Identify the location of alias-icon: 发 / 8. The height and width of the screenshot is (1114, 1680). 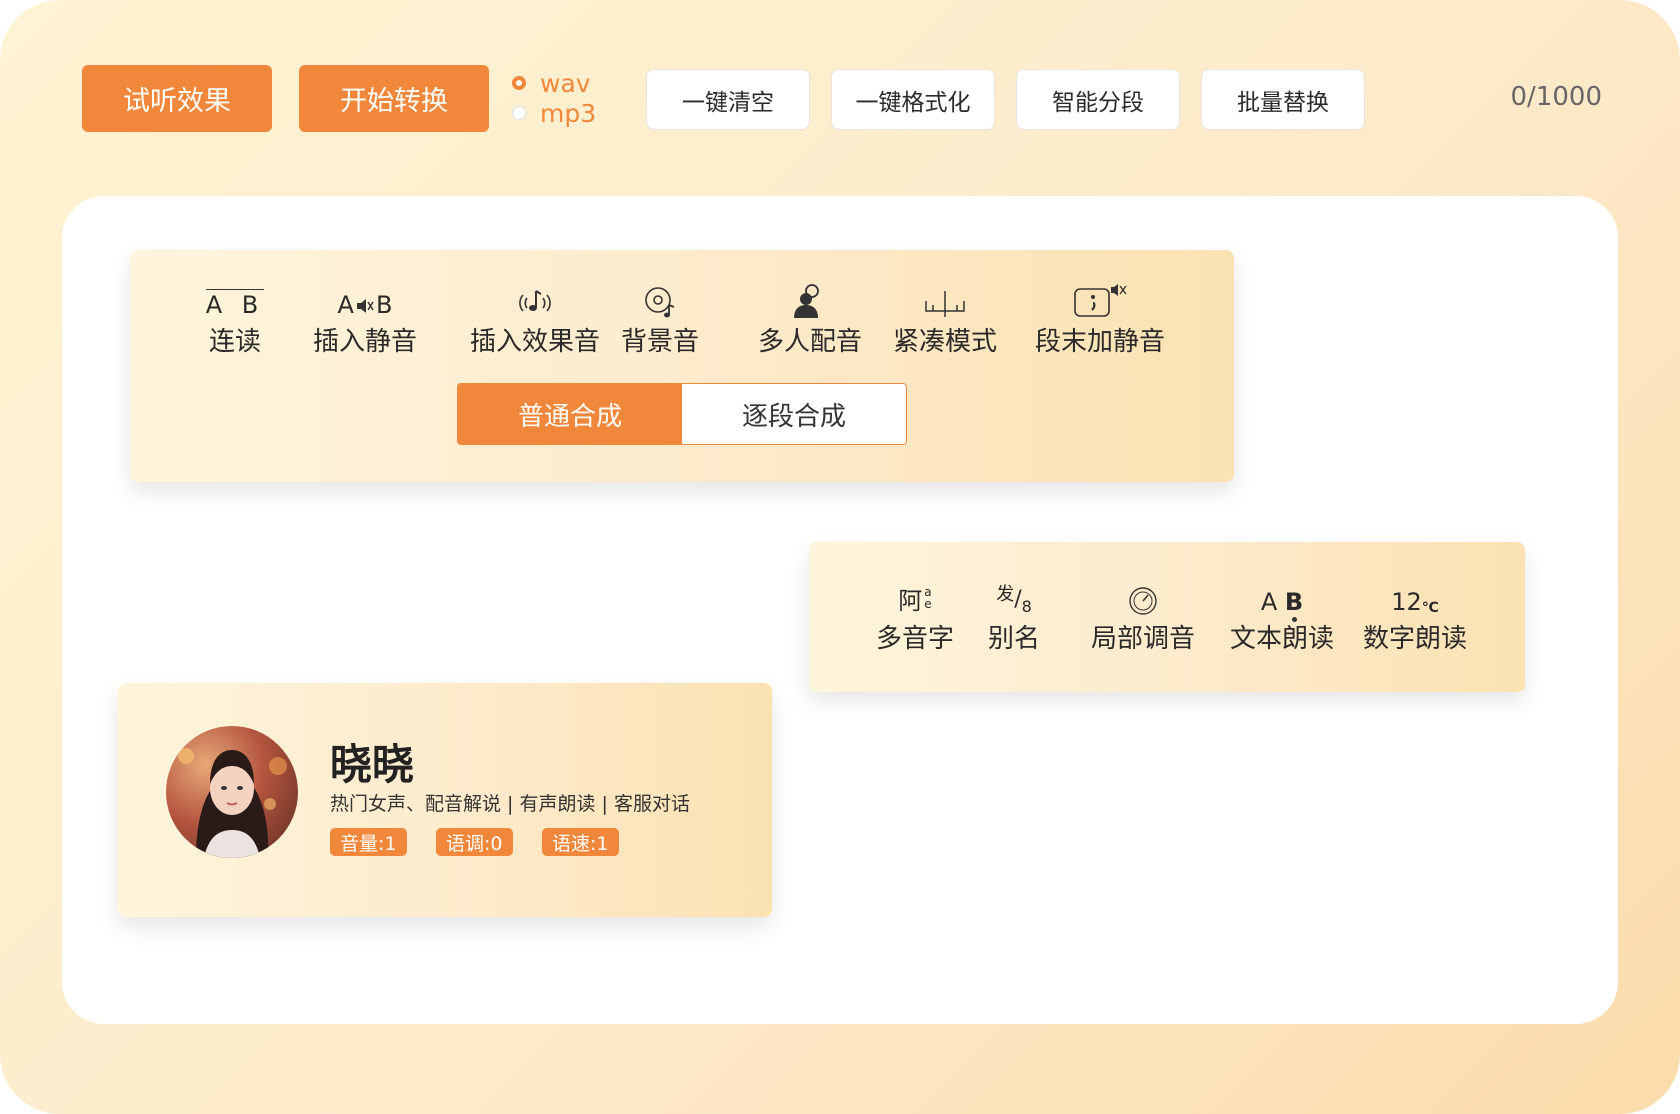
(1014, 600).